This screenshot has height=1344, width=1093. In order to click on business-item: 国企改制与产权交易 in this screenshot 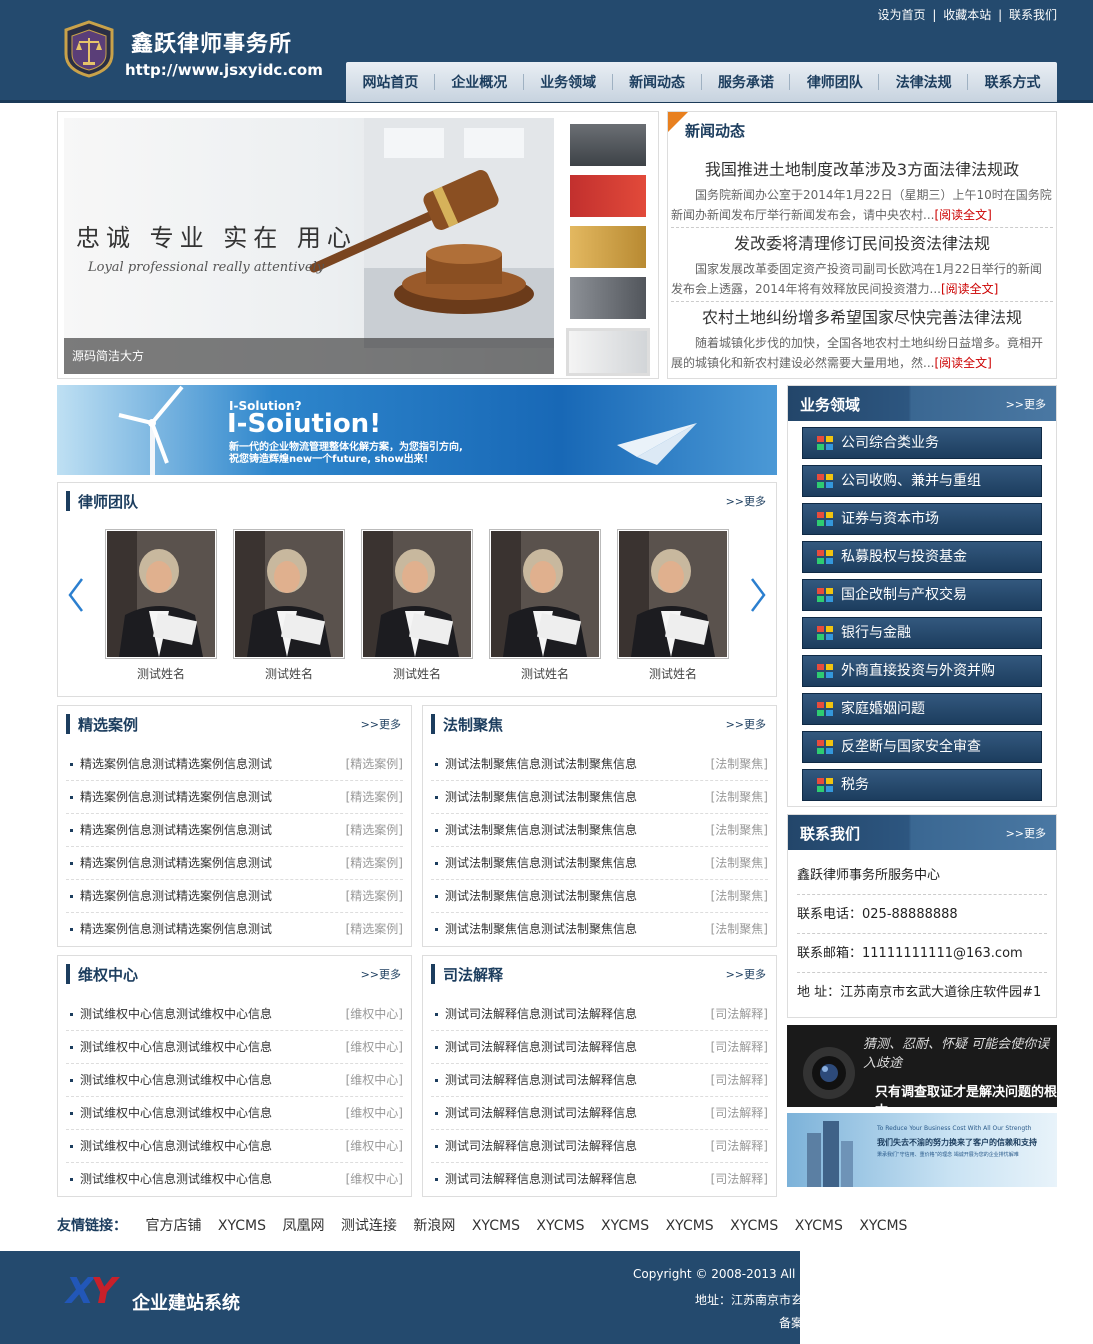, I will do `click(922, 595)`.